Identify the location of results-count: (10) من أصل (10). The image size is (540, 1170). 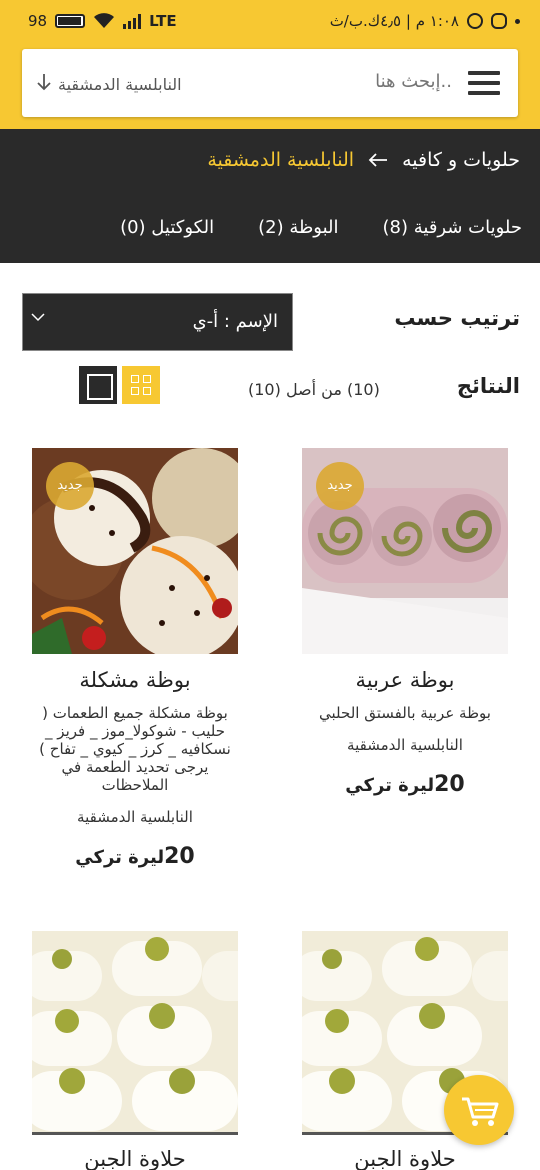
(314, 389).